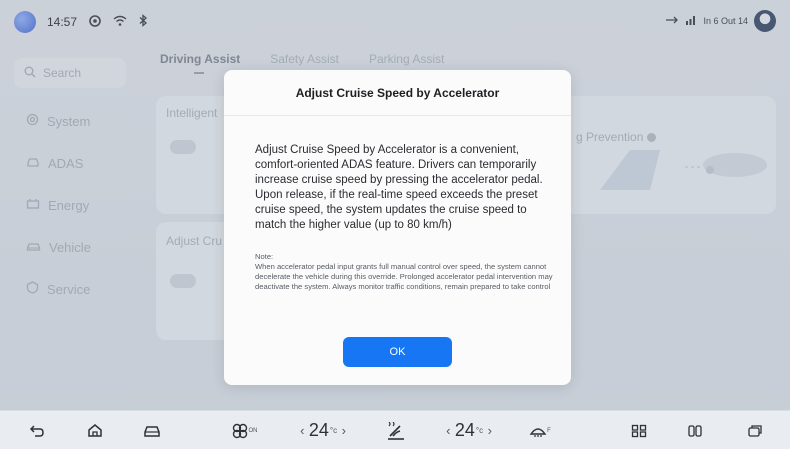 The image size is (790, 449). What do you see at coordinates (397, 352) in the screenshot?
I see `ok-button: OK` at bounding box center [397, 352].